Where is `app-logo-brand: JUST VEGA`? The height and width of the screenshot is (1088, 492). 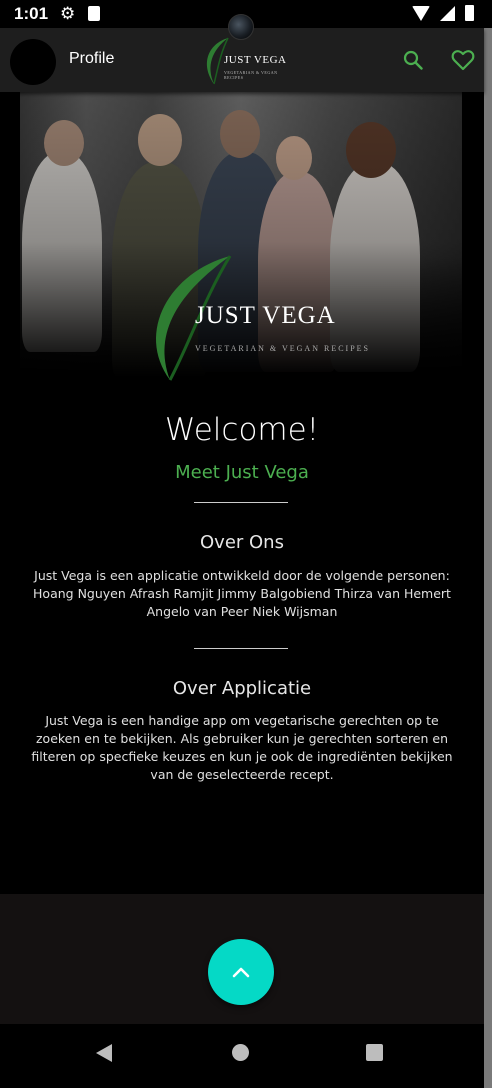 app-logo-brand: JUST VEGA is located at coordinates (255, 60).